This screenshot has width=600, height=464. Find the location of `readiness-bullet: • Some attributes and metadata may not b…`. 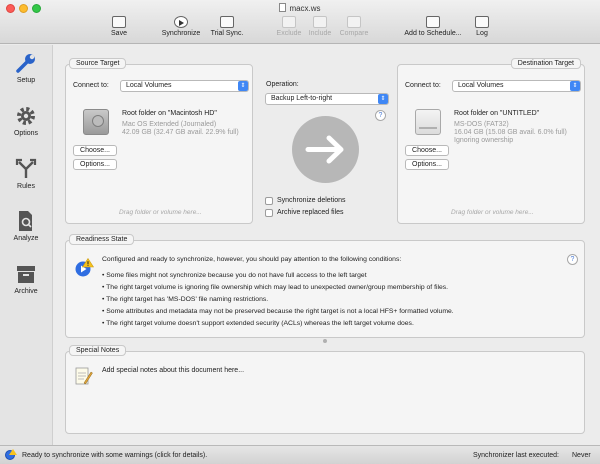

readiness-bullet: • Some attributes and metadata may not b… is located at coordinates (278, 311).